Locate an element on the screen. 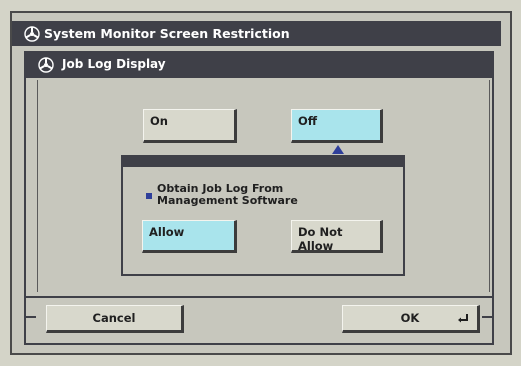 The width and height of the screenshot is (521, 366). ok-button-label: OK is located at coordinates (410, 318).